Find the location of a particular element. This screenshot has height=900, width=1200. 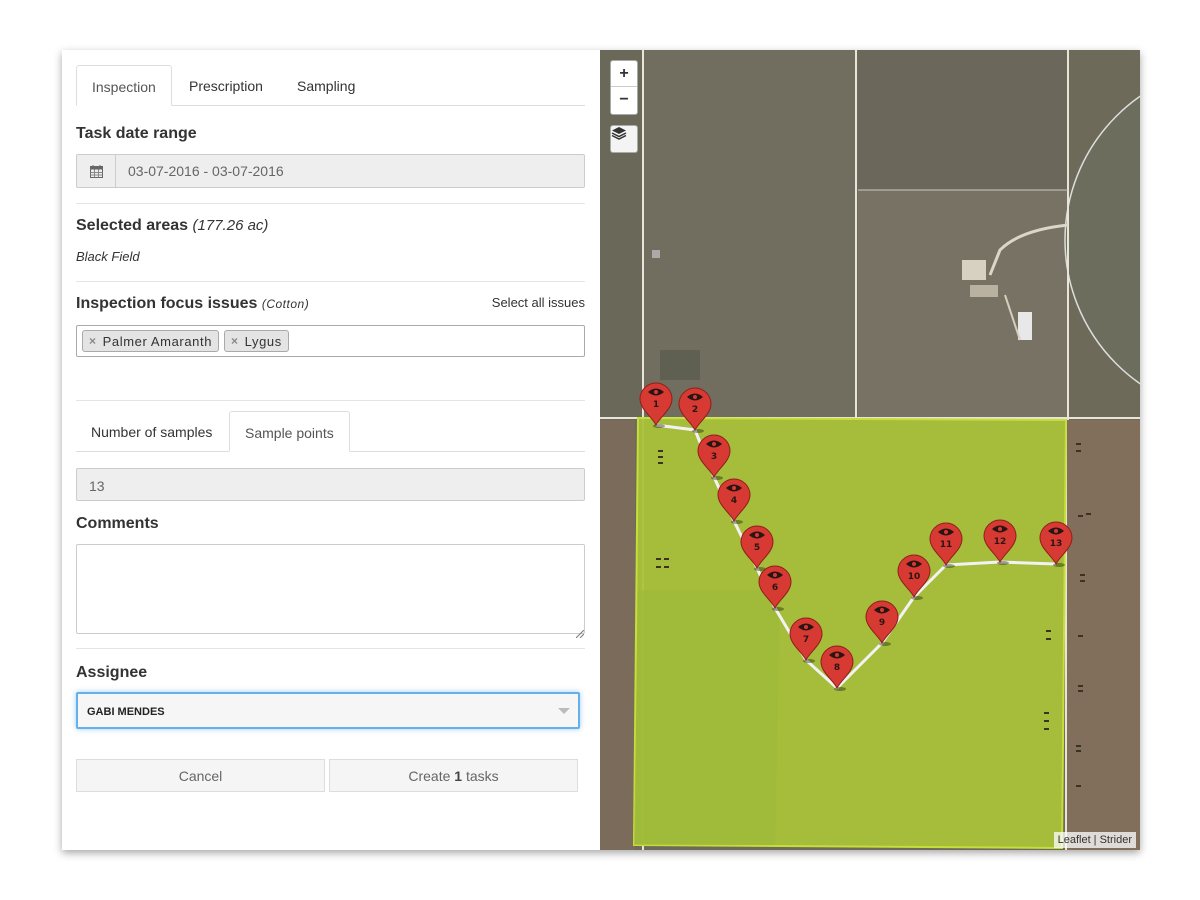

sample-point-label: 12 is located at coordinates (1000, 542).